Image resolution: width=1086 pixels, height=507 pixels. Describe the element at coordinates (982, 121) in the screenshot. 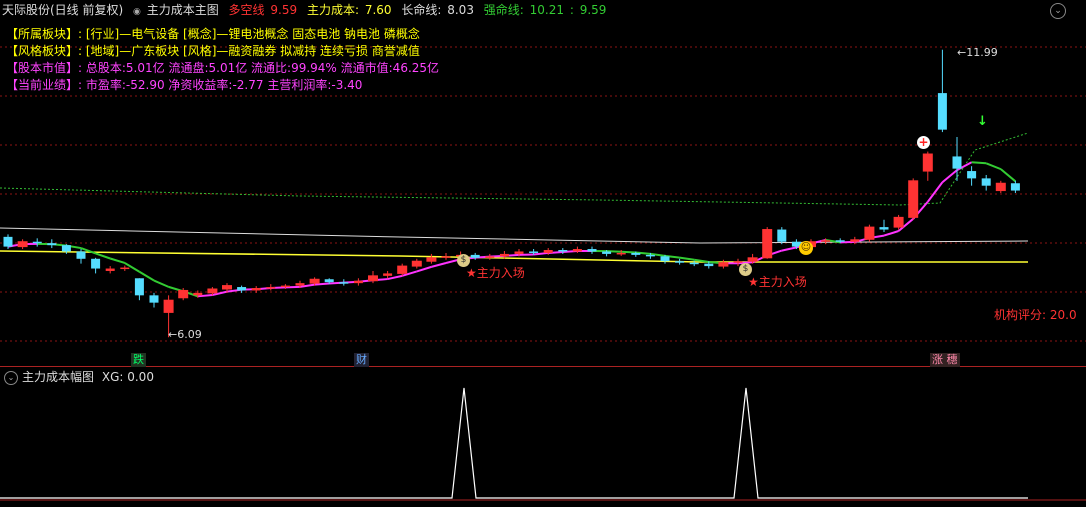

I see `down-arrow-icon: ↓` at that location.